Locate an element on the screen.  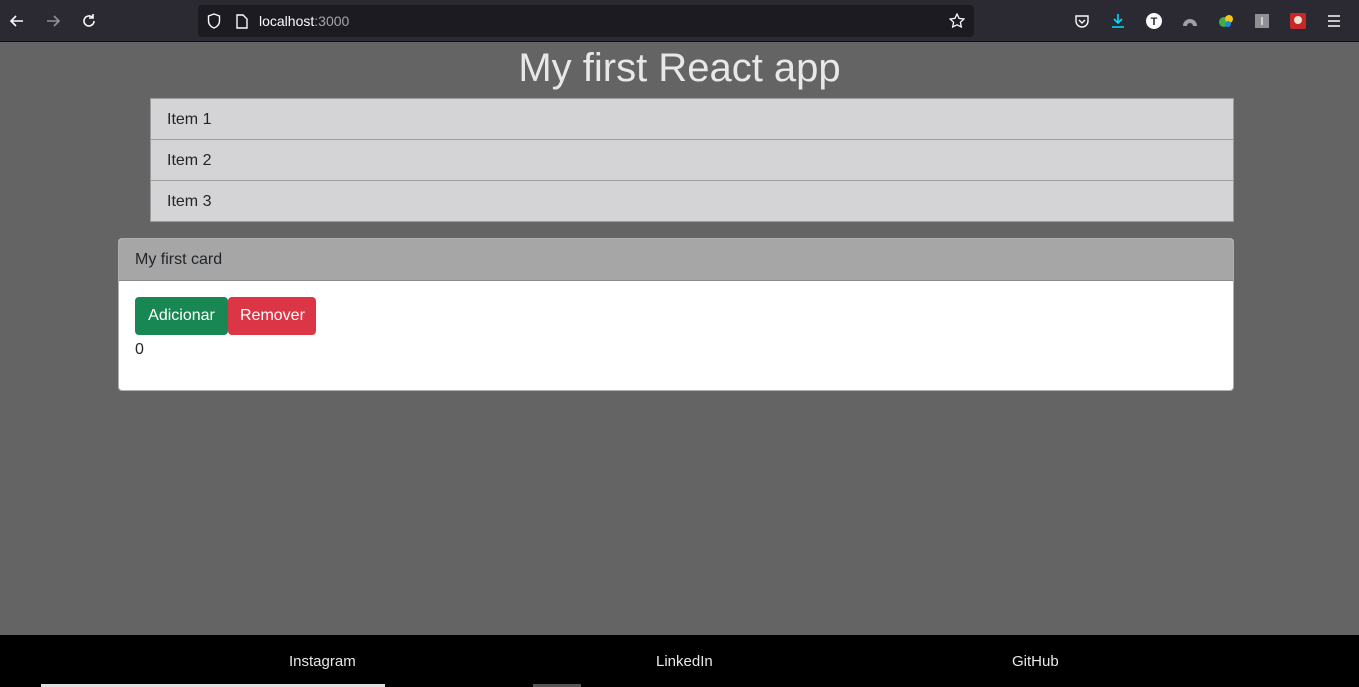
page-title: My first React app is located at coordinates (679, 68).